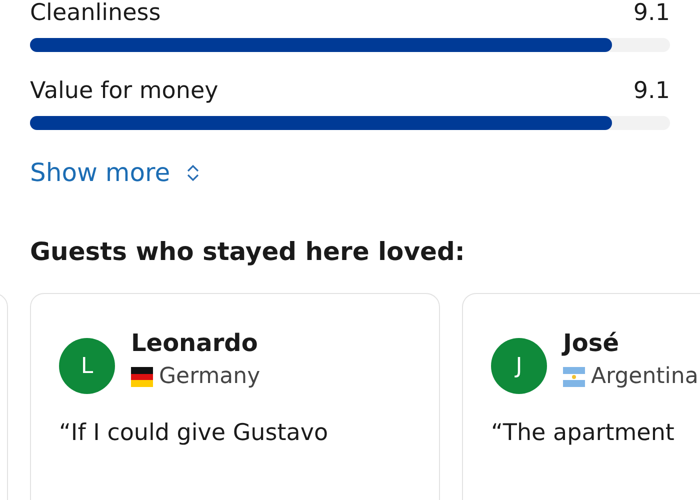 The height and width of the screenshot is (500, 700). What do you see at coordinates (581, 396) in the screenshot?
I see `review-card: J José Argentina “The apartment` at bounding box center [581, 396].